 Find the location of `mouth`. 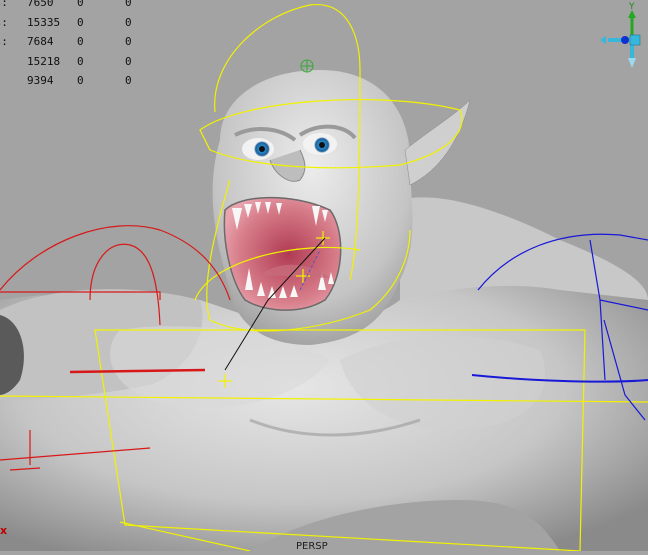

mouth is located at coordinates (282, 253).